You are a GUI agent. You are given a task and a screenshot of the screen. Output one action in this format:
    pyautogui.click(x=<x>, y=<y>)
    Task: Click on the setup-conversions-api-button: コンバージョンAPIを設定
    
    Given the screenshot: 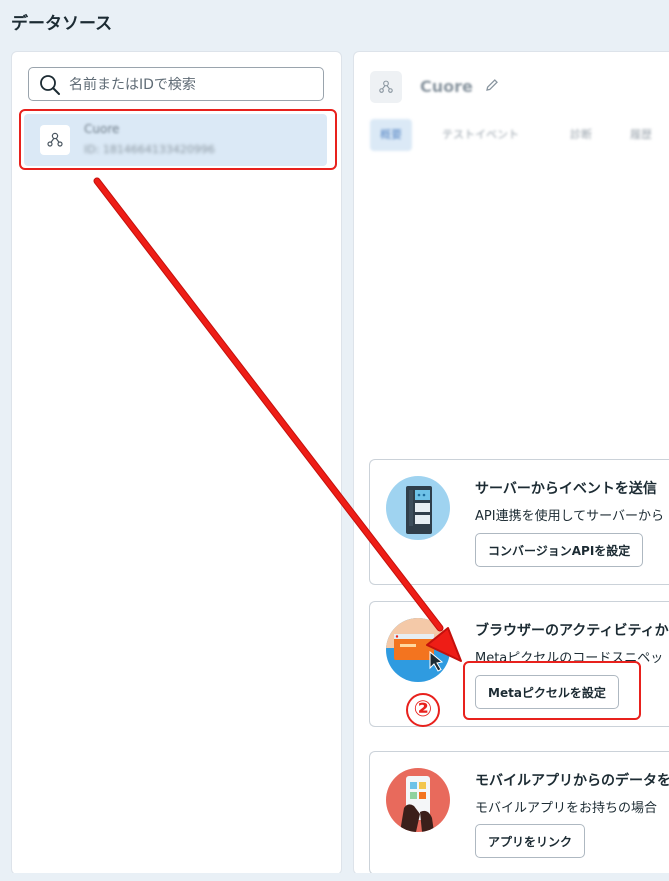 What is the action you would take?
    pyautogui.click(x=559, y=550)
    